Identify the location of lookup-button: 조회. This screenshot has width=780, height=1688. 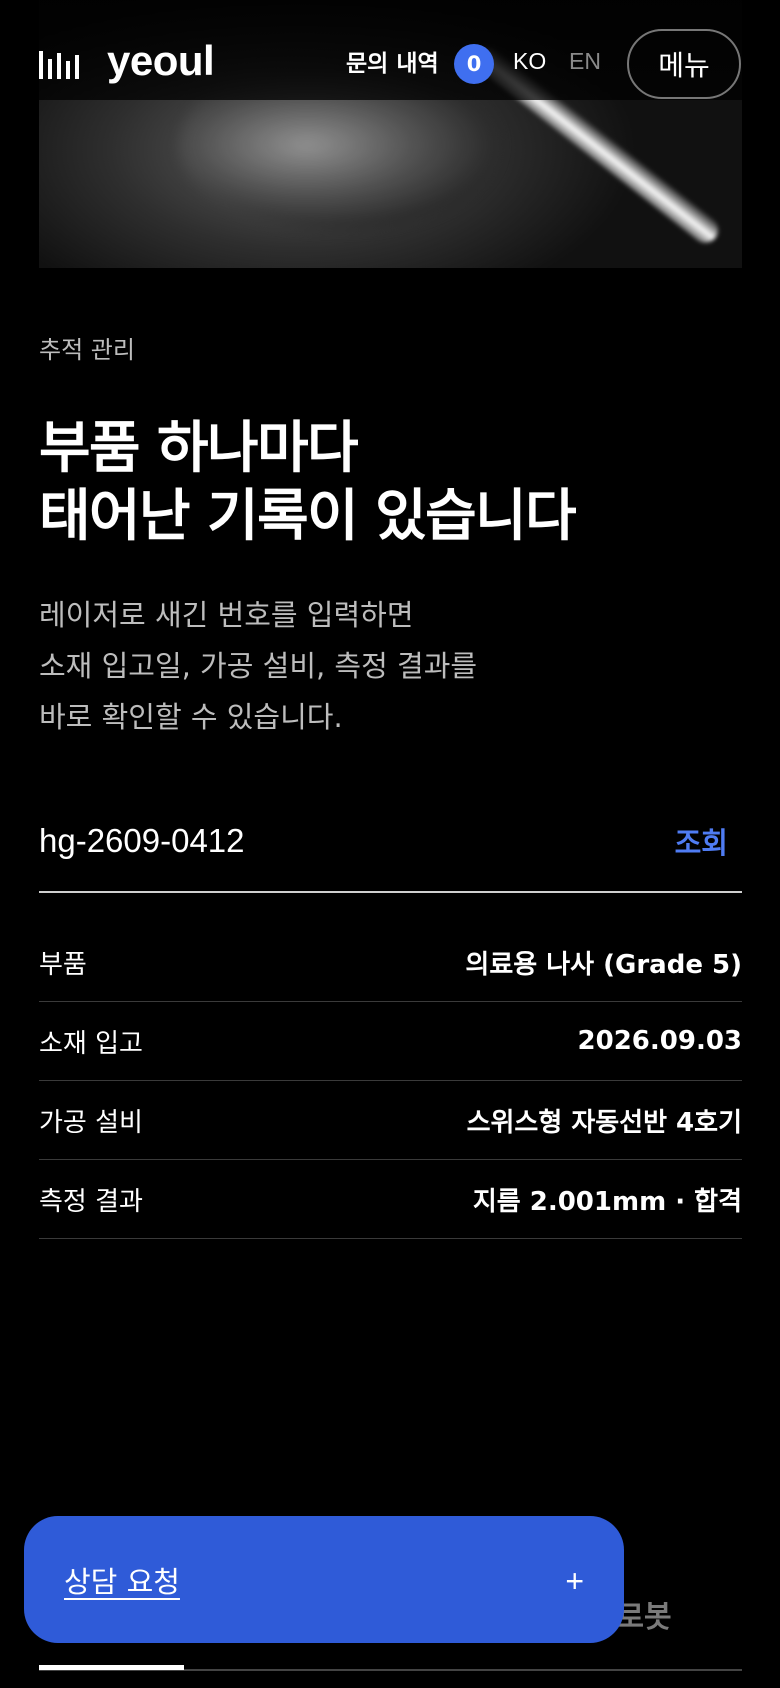
(701, 841).